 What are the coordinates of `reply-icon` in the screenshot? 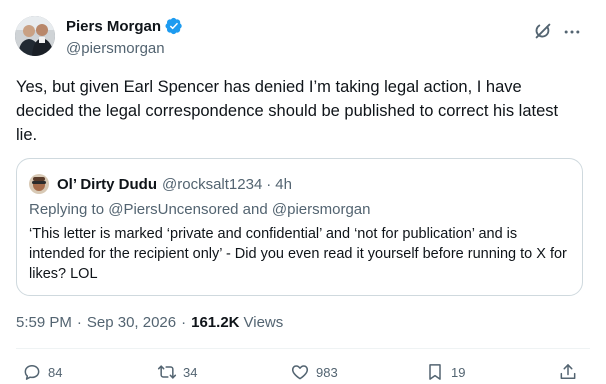 It's located at (32, 372).